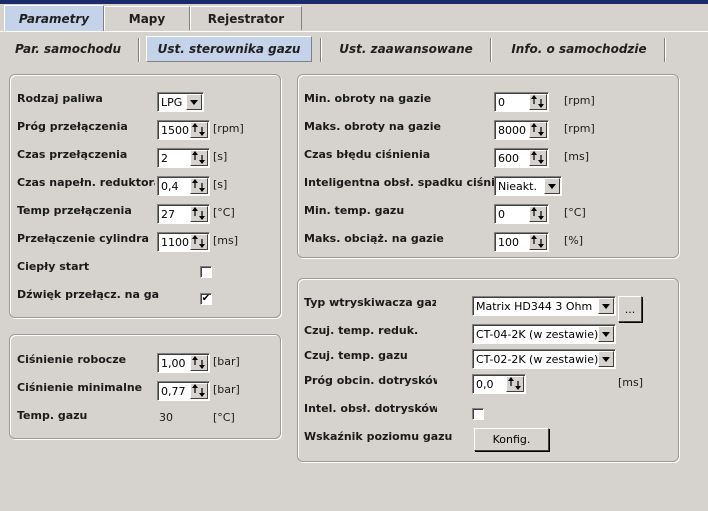 Image resolution: width=708 pixels, height=511 pixels. What do you see at coordinates (88, 294) in the screenshot?
I see `switch-sound-label: Dźwięk przełącz. na gaz` at bounding box center [88, 294].